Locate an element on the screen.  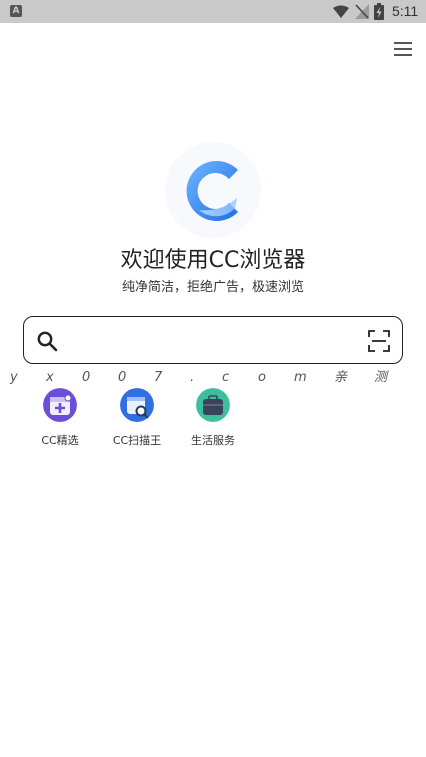
shortcut-cc-scanner: CC扫描王 is located at coordinates (137, 420).